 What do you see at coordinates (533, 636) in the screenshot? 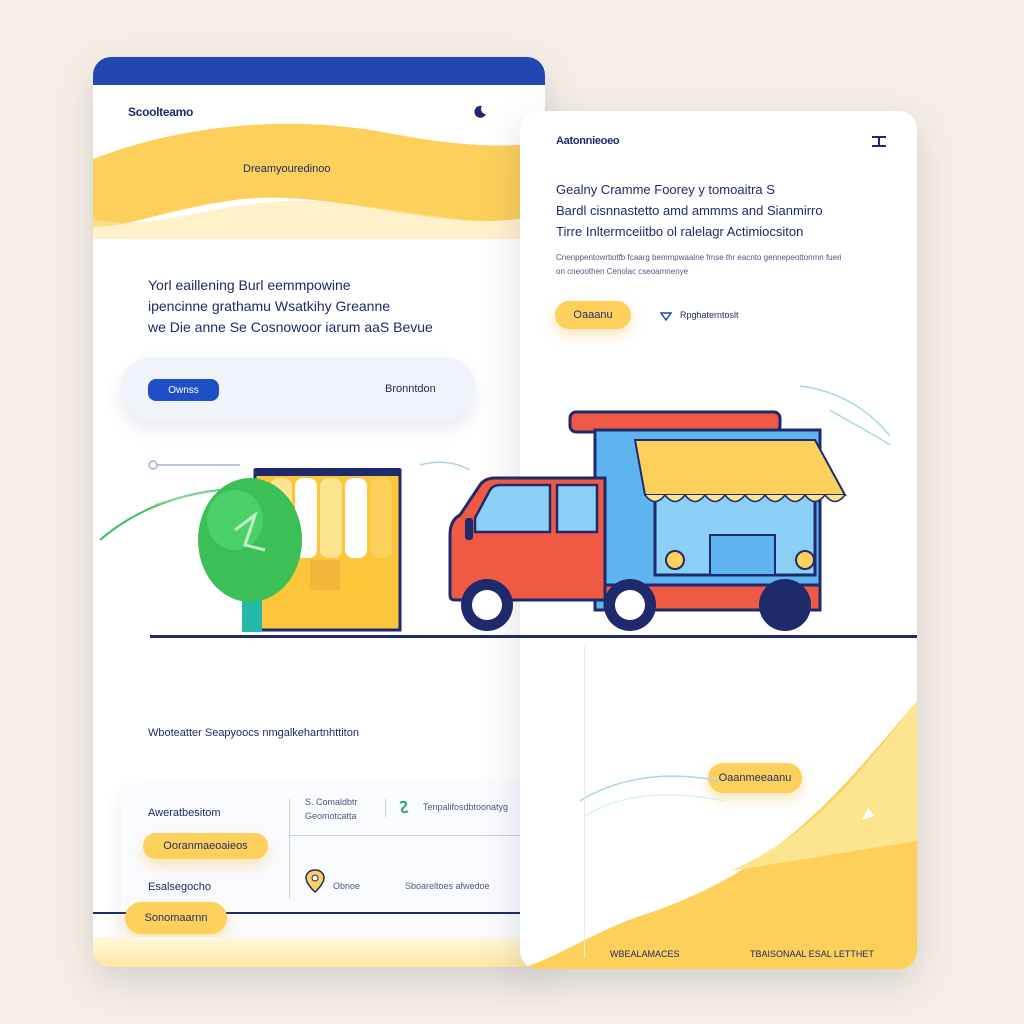
I see `ground-line` at bounding box center [533, 636].